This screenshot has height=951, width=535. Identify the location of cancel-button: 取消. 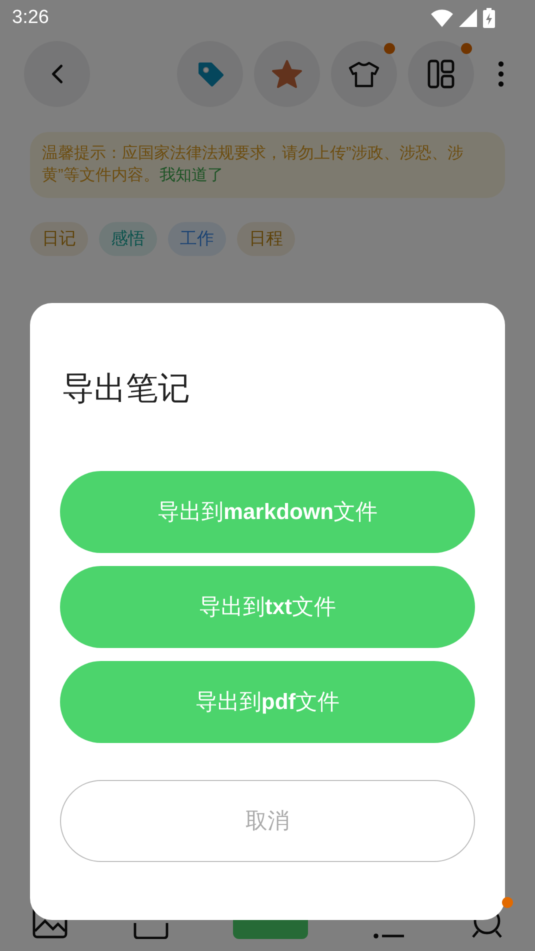
(267, 821).